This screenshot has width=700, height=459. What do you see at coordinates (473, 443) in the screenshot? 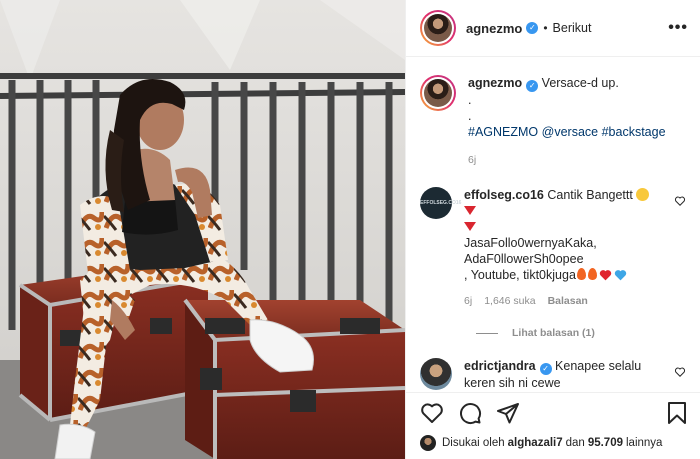
I see `likes-prefix: Disukai oleh` at bounding box center [473, 443].